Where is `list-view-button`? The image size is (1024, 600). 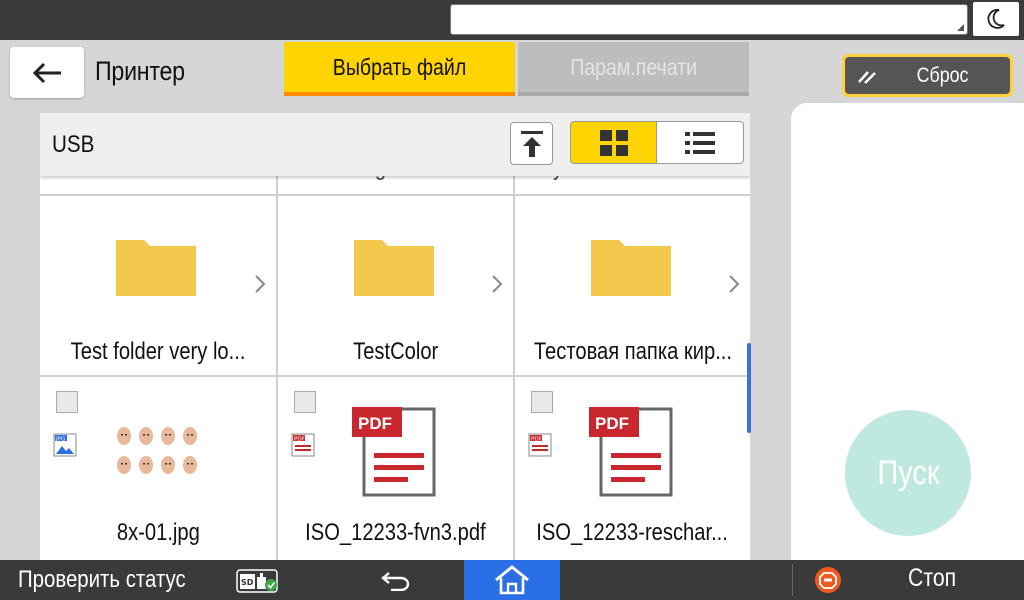 list-view-button is located at coordinates (700, 142).